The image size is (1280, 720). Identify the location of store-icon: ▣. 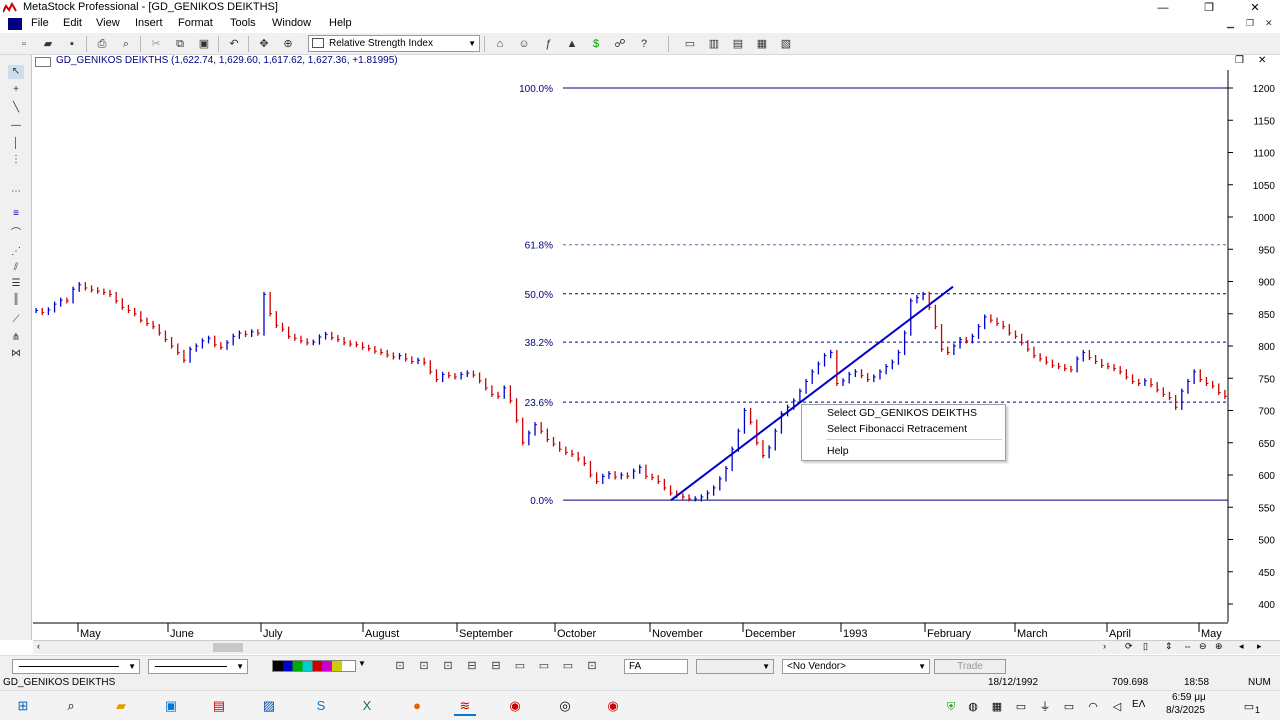
(171, 706).